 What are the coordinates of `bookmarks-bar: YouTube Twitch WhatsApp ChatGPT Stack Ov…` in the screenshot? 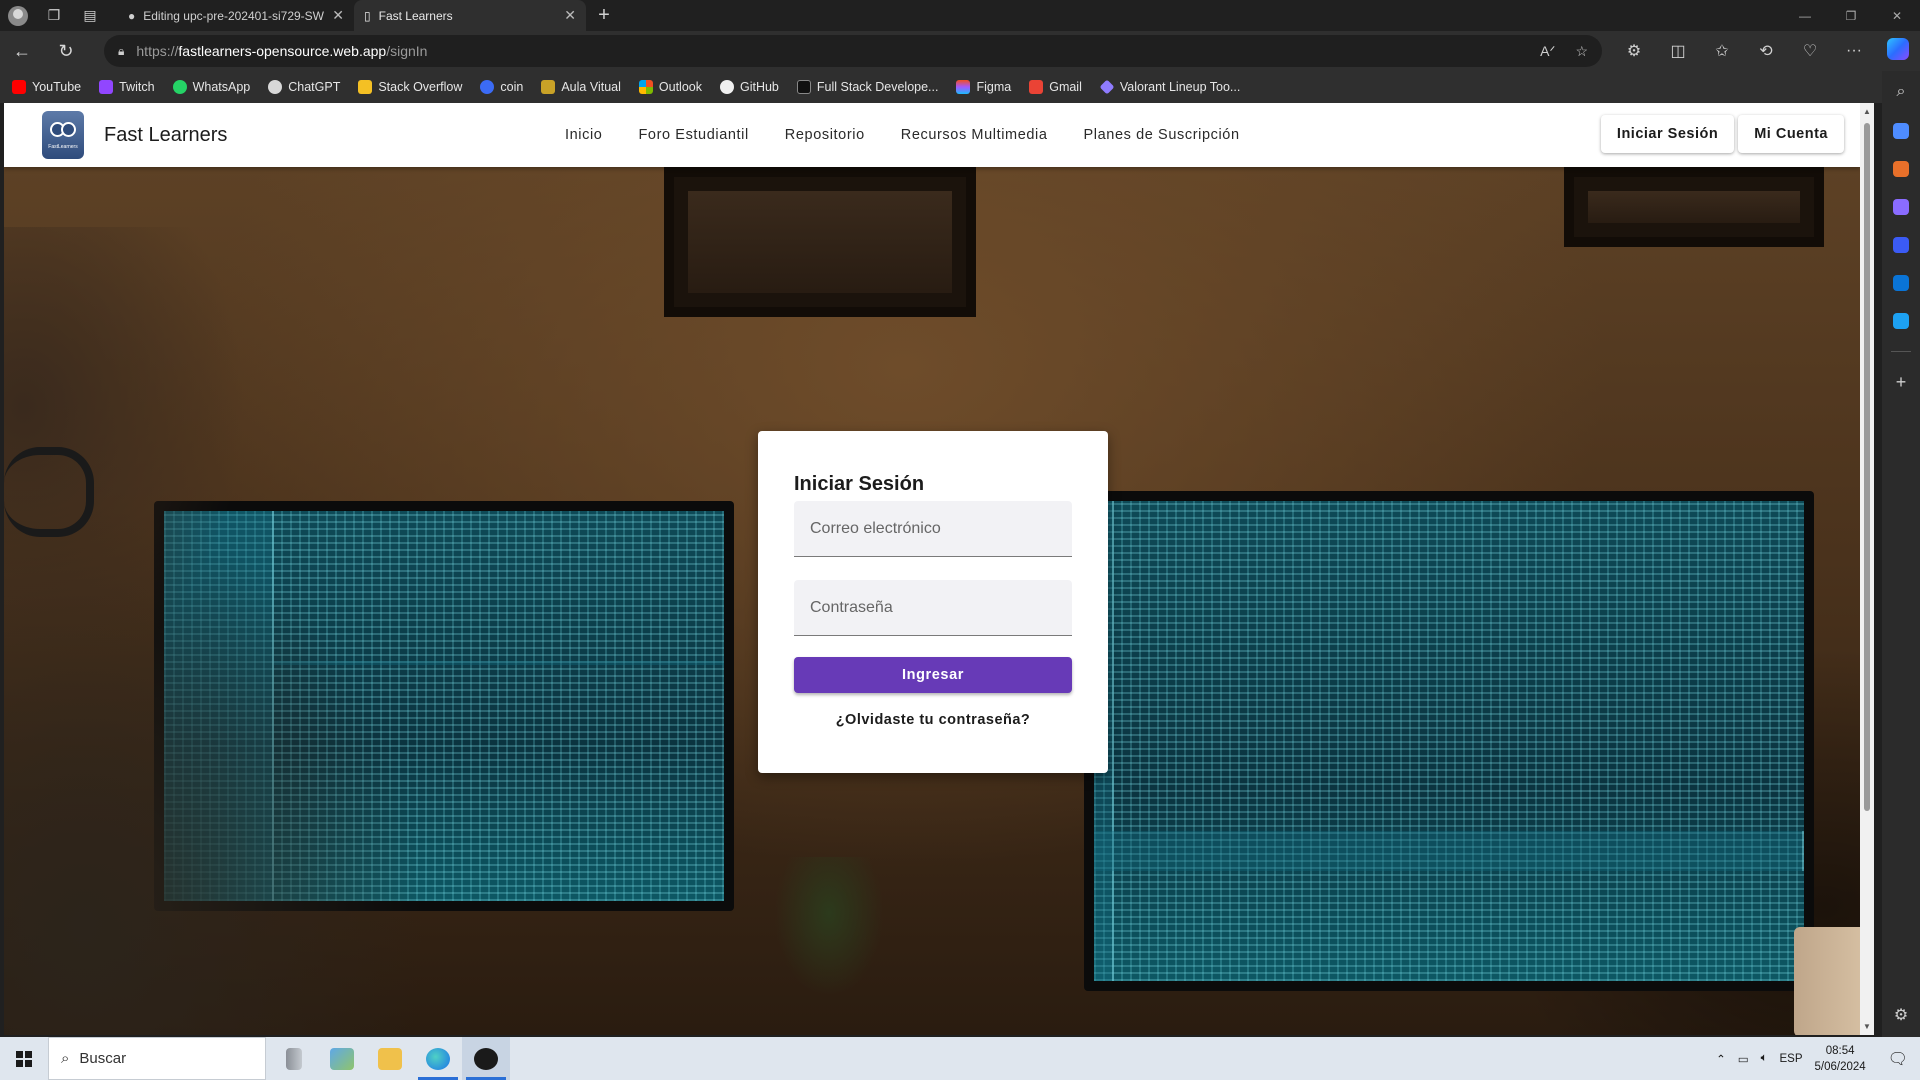 It's located at (960, 87).